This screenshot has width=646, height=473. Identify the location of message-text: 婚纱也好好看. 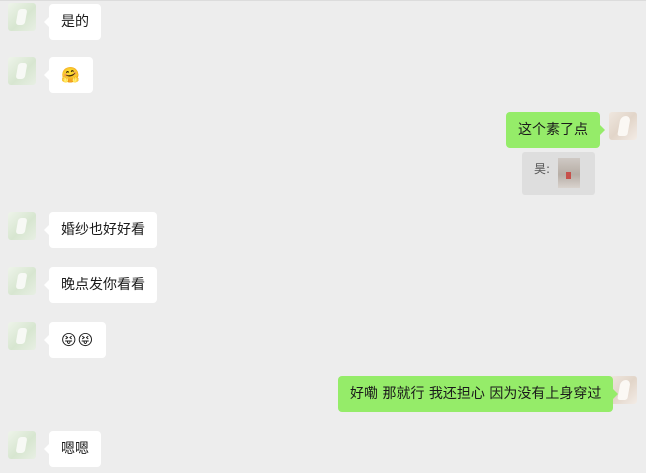
(103, 230).